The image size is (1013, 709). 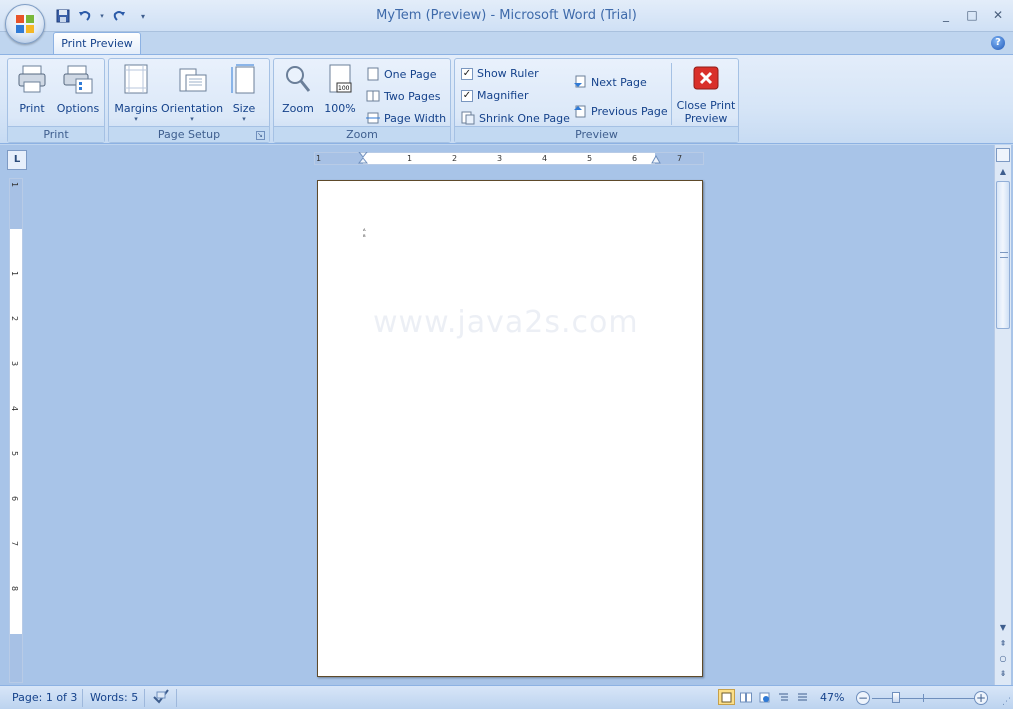 What do you see at coordinates (340, 108) in the screenshot?
I see `zoom-100-label: 100%` at bounding box center [340, 108].